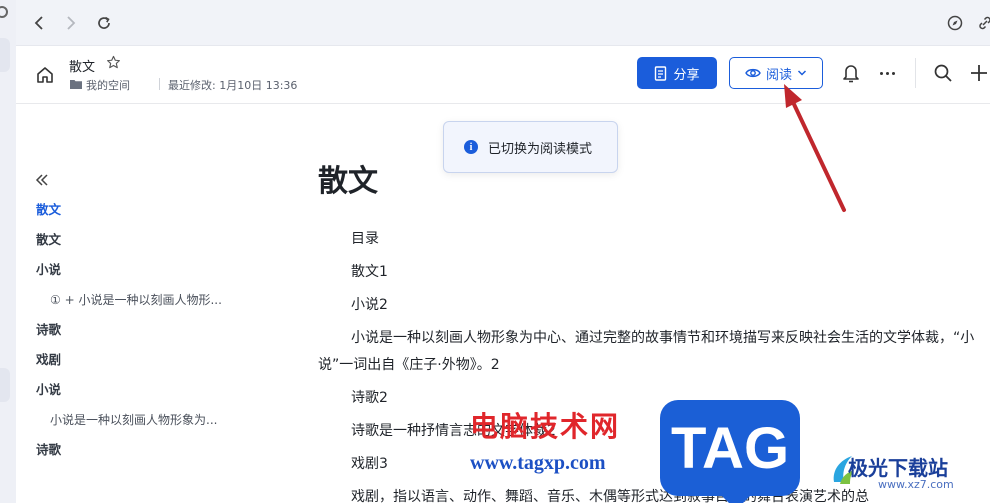 Image resolution: width=990 pixels, height=503 pixels. Describe the element at coordinates (156, 365) in the screenshot. I see `outline-item: 戏剧` at that location.